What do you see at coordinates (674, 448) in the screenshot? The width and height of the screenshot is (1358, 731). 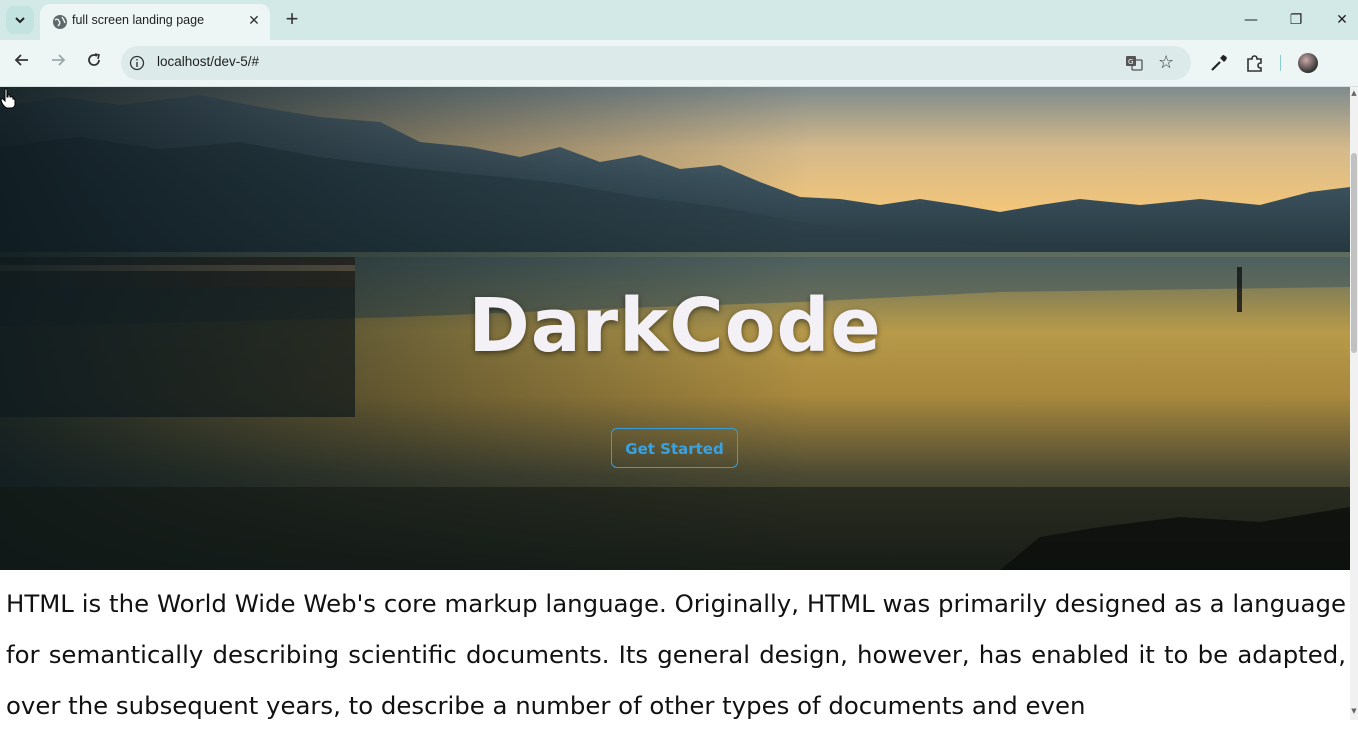 I see `get-started-button: Get Started` at bounding box center [674, 448].